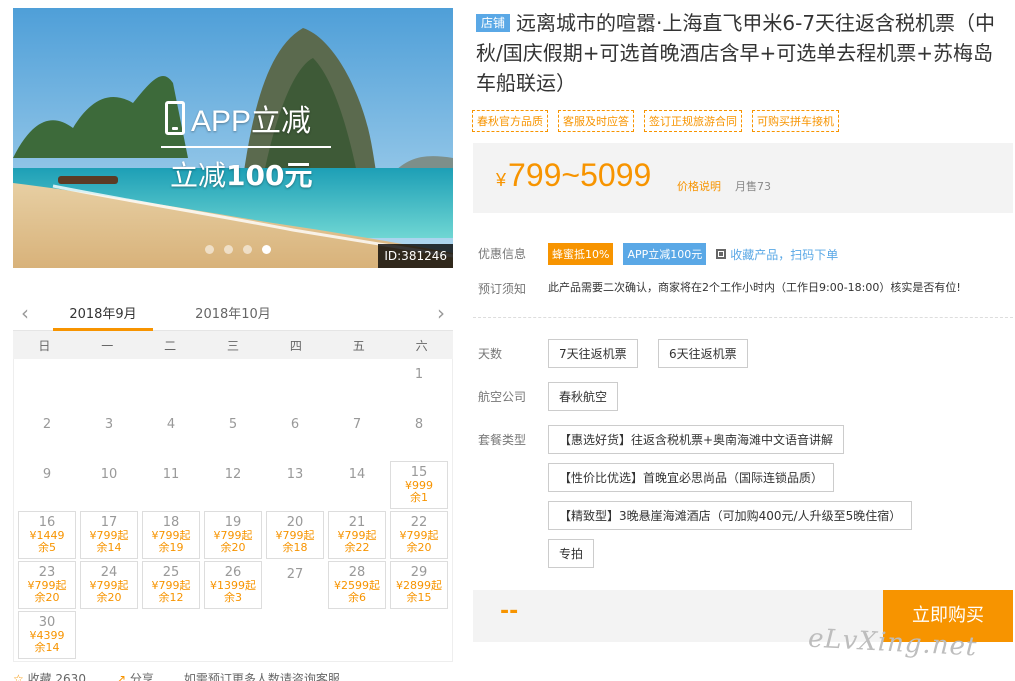 Image resolution: width=1015 pixels, height=681 pixels. Describe the element at coordinates (493, 23) in the screenshot. I see `shop-tag: 店铺` at that location.